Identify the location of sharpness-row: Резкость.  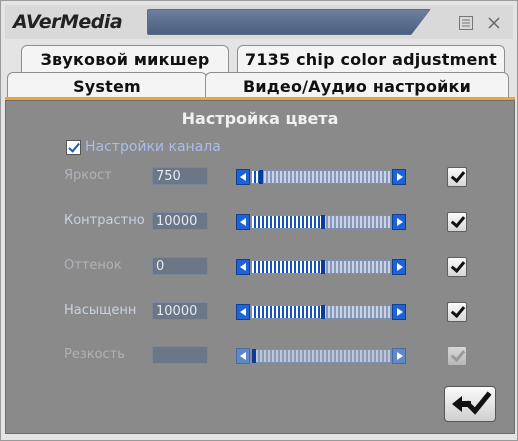
(274, 356).